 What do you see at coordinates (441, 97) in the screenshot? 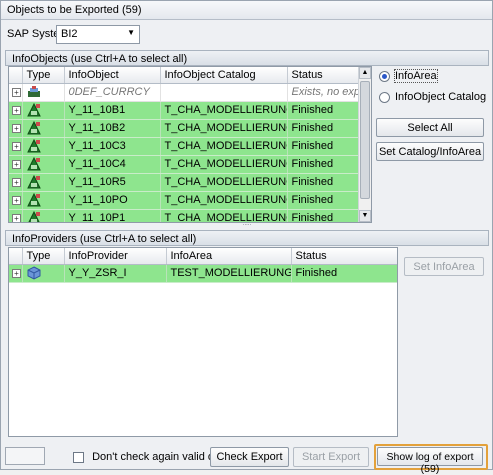
I see `radio-label-catalog: InfoObject Catalog` at bounding box center [441, 97].